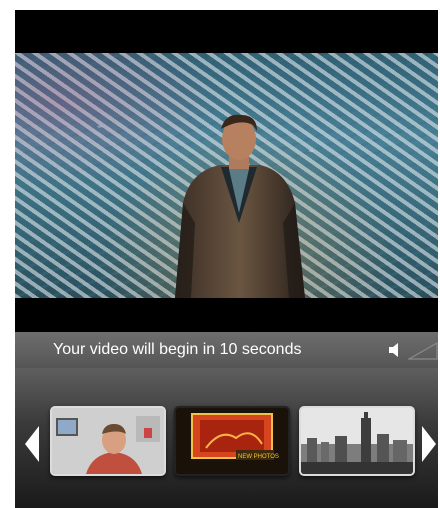  I want to click on thumbnail-new-photos: NEW PHOTOS, so click(232, 441).